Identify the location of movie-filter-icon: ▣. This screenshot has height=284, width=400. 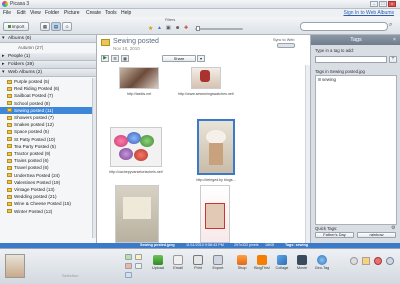
(168, 28).